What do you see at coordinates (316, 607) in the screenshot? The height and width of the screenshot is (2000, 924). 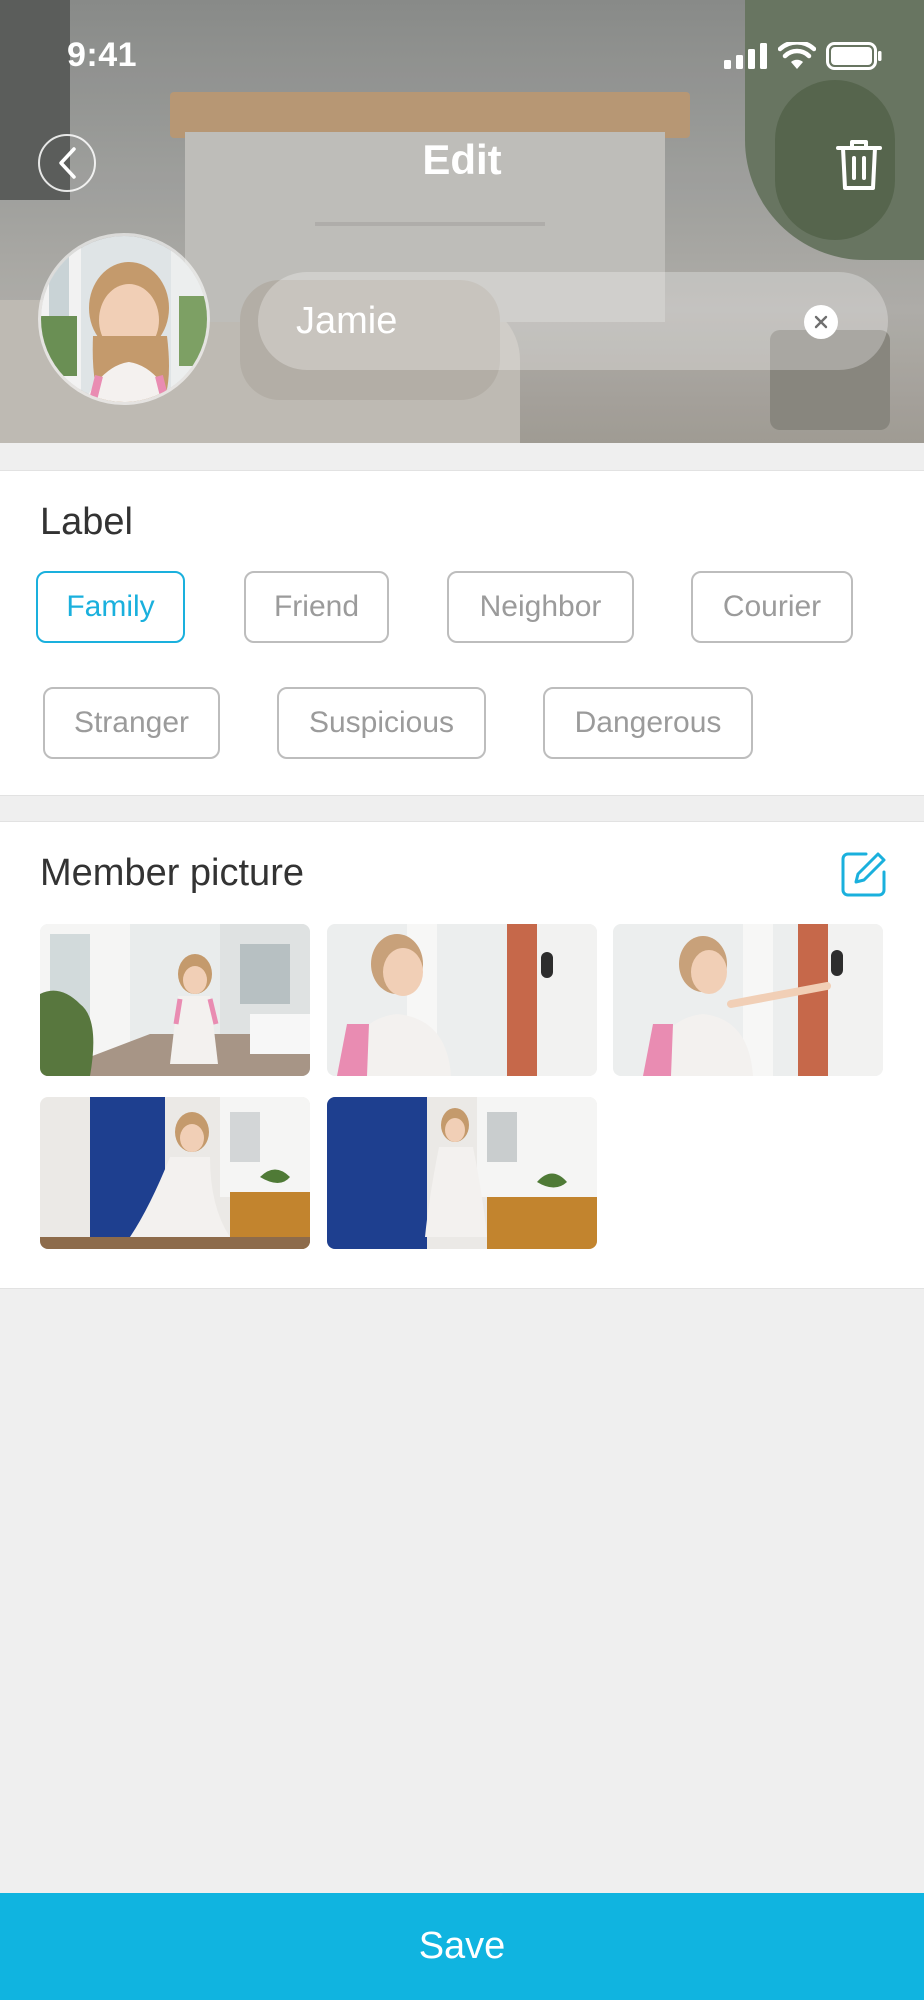 I see `chip-friend: Friend` at bounding box center [316, 607].